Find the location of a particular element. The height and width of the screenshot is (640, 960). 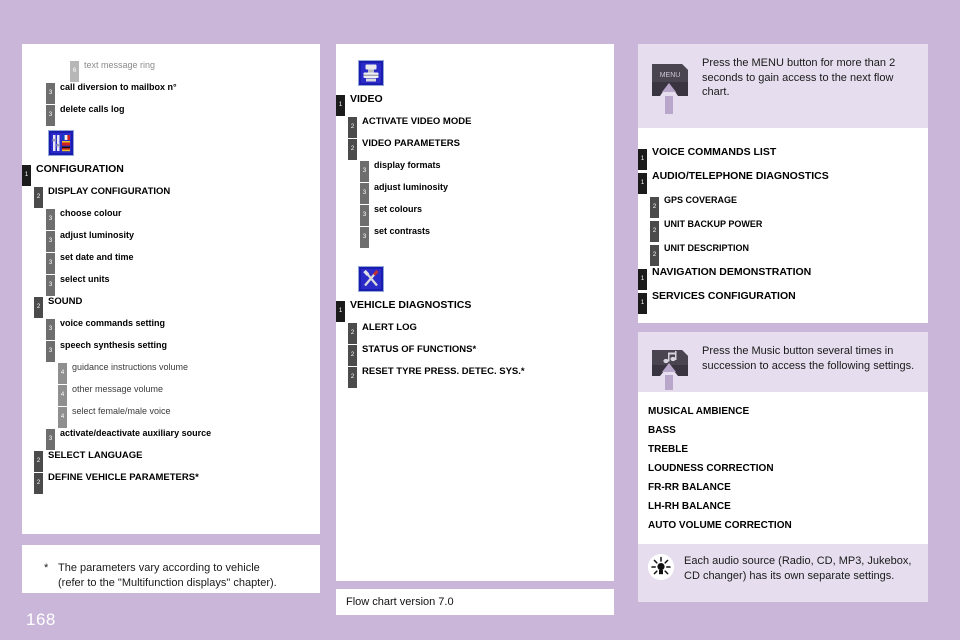

footnote-line-1: The parameters vary according to vehicle is located at coordinates (159, 568).